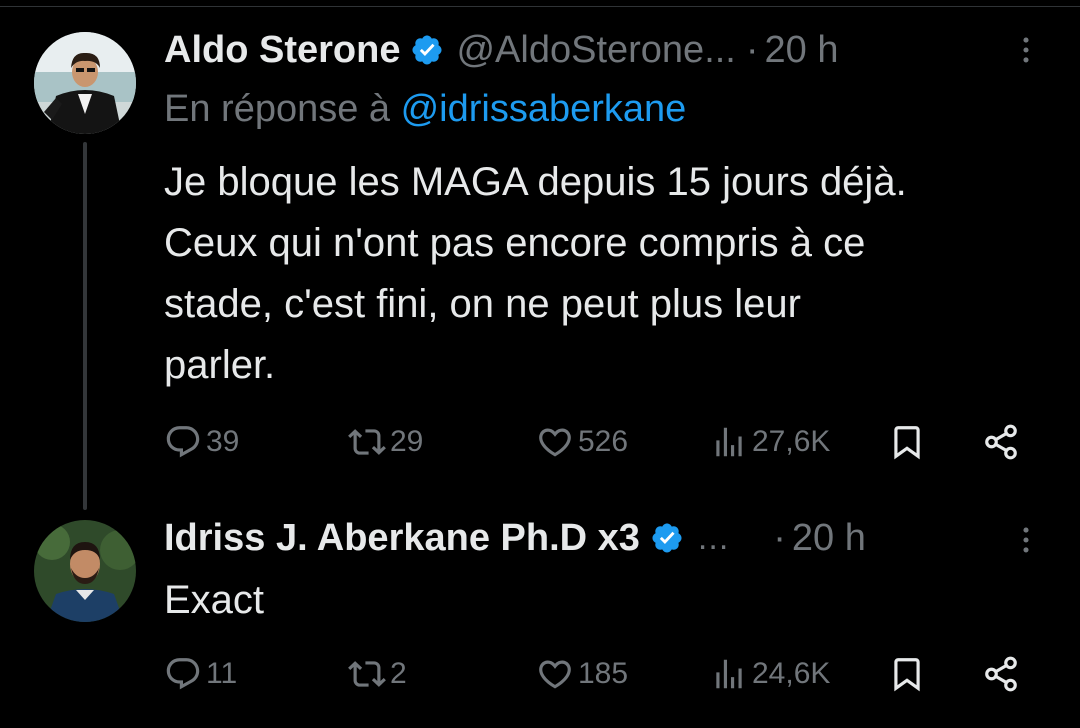  What do you see at coordinates (85, 326) in the screenshot?
I see `thread-connector-line` at bounding box center [85, 326].